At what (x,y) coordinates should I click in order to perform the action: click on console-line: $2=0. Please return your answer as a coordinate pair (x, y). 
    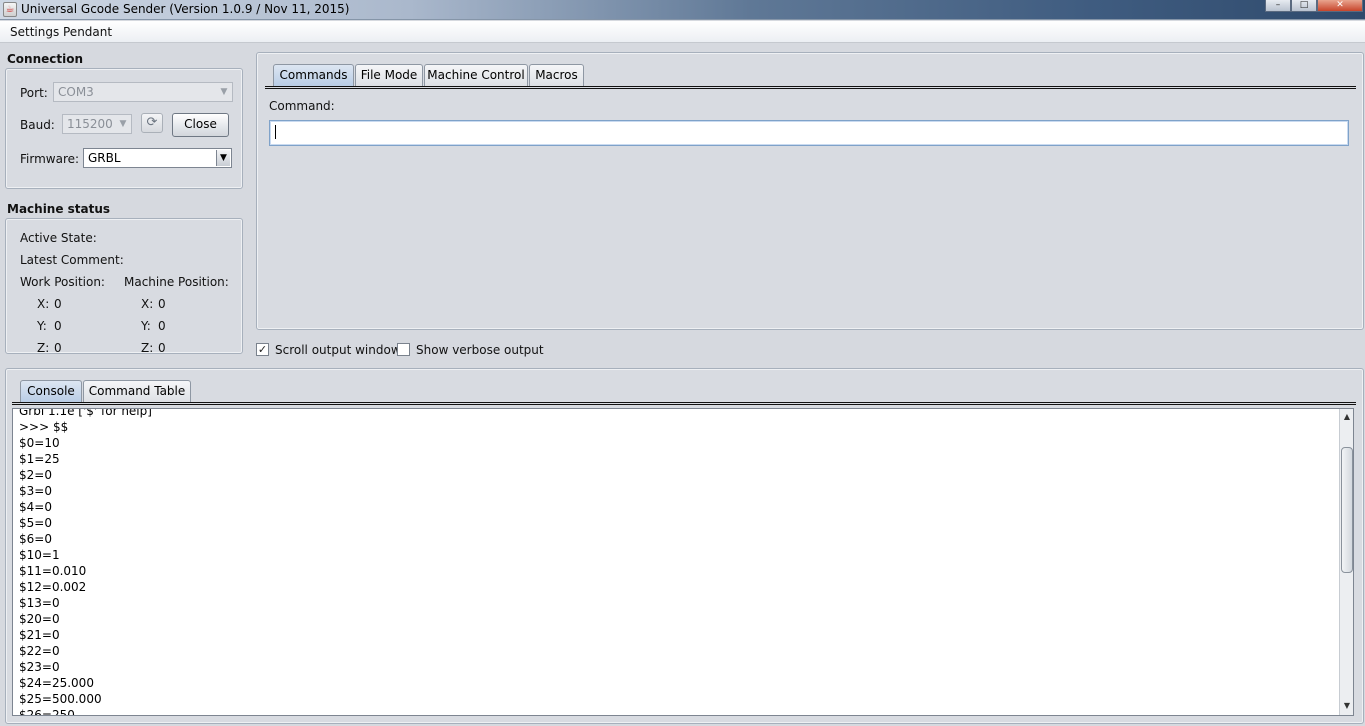
    Looking at the image, I should click on (35, 475).